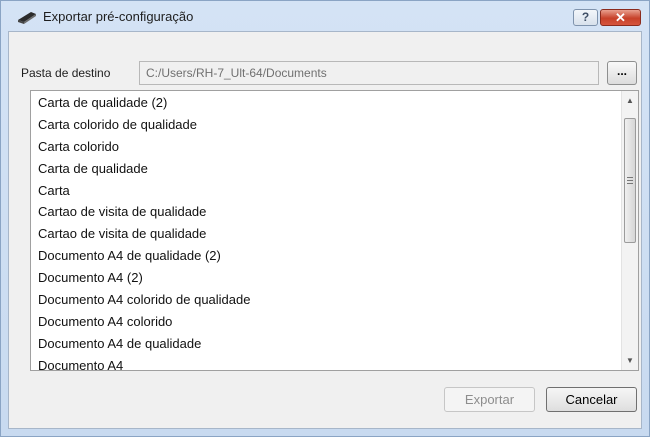 This screenshot has height=437, width=650. What do you see at coordinates (620, 17) in the screenshot?
I see `close-button: ✕` at bounding box center [620, 17].